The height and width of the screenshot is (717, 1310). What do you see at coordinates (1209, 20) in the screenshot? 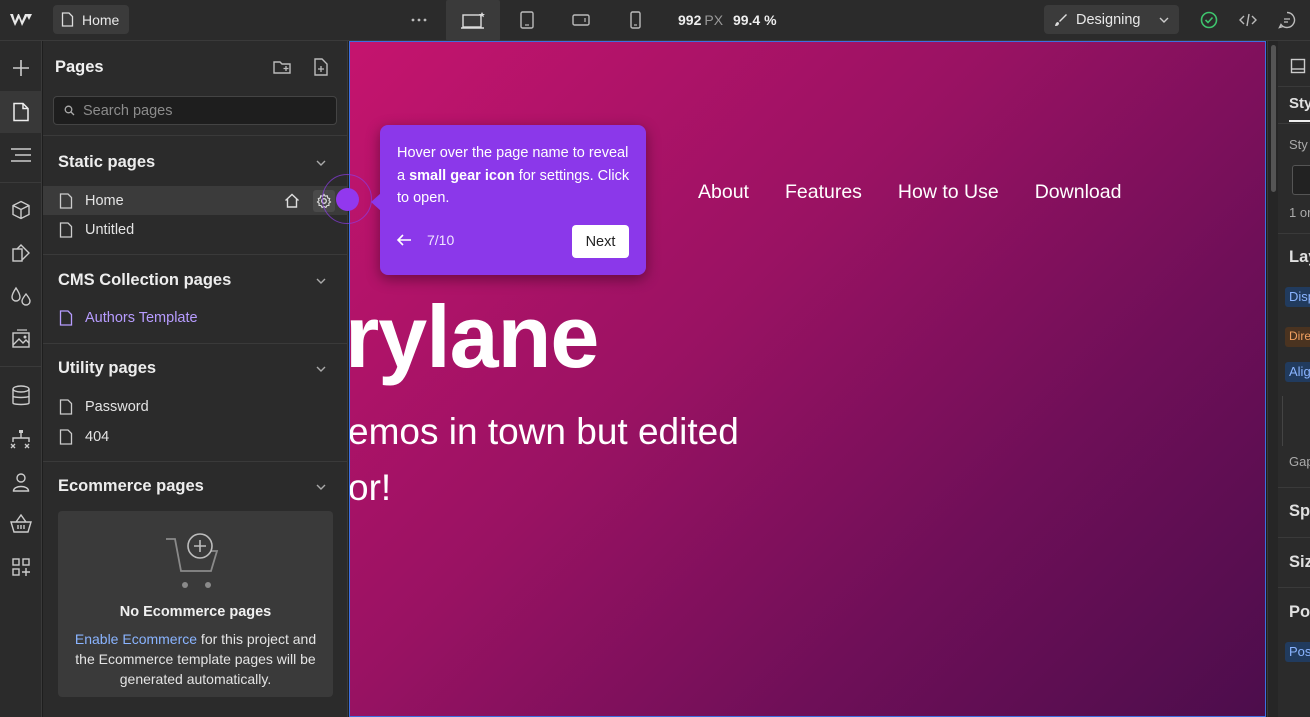
I see `check-circle-icon` at bounding box center [1209, 20].